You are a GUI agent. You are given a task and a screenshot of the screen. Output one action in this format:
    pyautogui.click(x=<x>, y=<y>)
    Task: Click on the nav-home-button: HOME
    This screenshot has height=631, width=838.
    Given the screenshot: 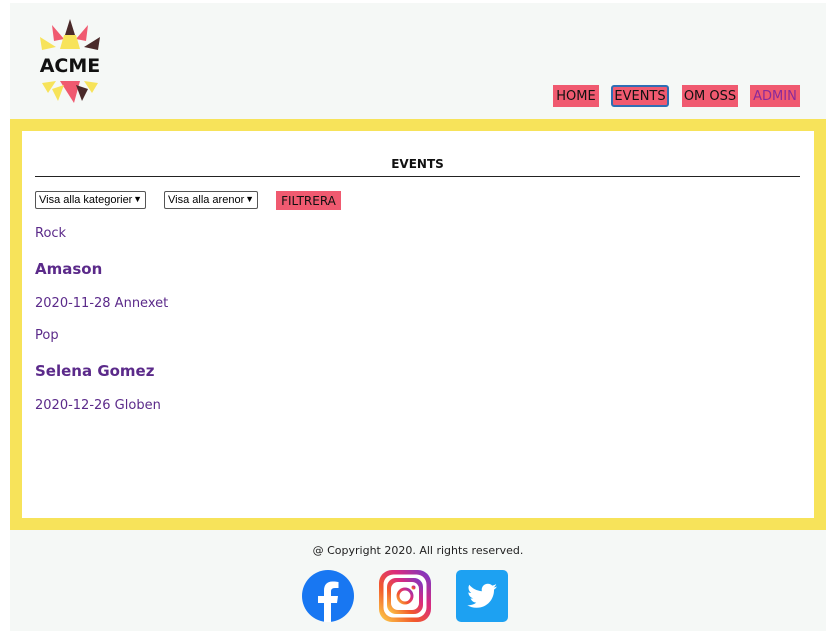 What is the action you would take?
    pyautogui.click(x=576, y=96)
    